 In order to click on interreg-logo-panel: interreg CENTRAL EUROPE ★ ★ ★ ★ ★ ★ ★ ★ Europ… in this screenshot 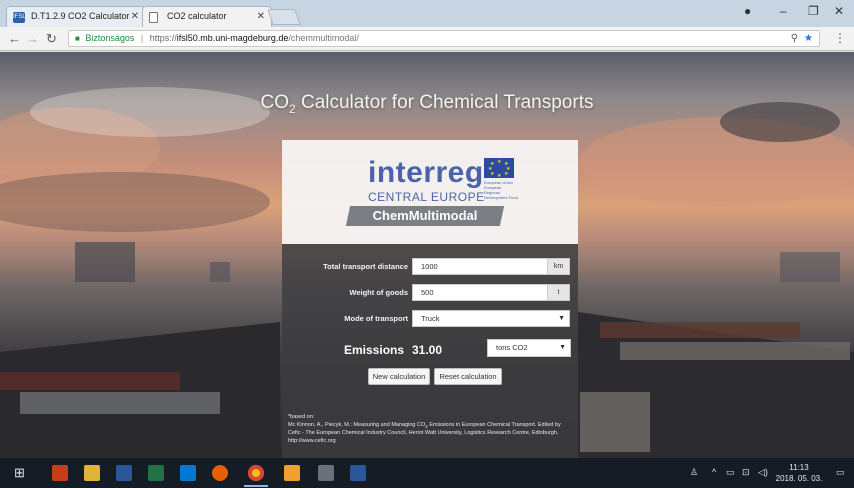, I will do `click(430, 192)`.